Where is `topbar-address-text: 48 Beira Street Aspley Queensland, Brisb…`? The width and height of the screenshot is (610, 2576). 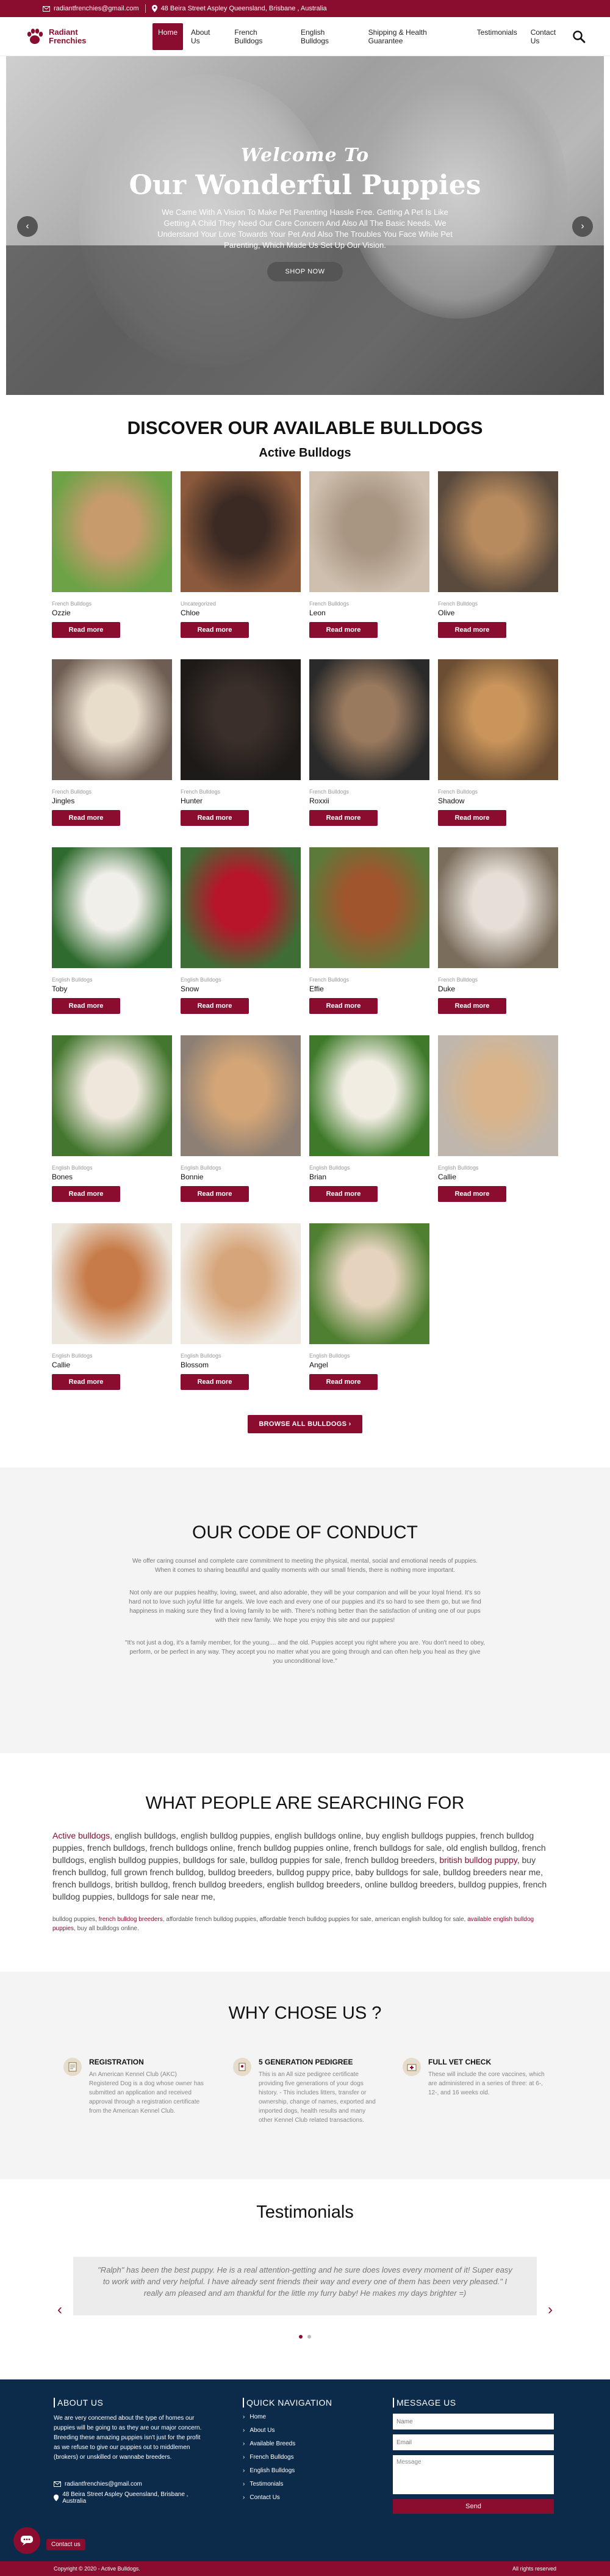
topbar-address-text: 48 Beira Street Aspley Queensland, Brisb… is located at coordinates (243, 8).